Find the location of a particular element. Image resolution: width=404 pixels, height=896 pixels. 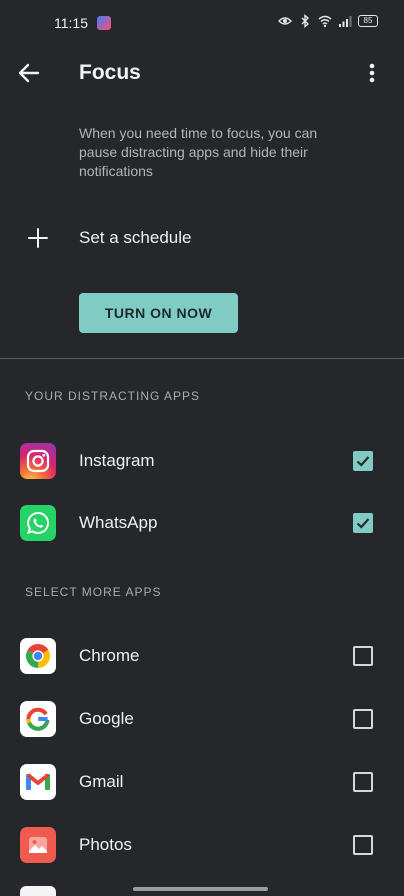

photos-icon is located at coordinates (38, 845).